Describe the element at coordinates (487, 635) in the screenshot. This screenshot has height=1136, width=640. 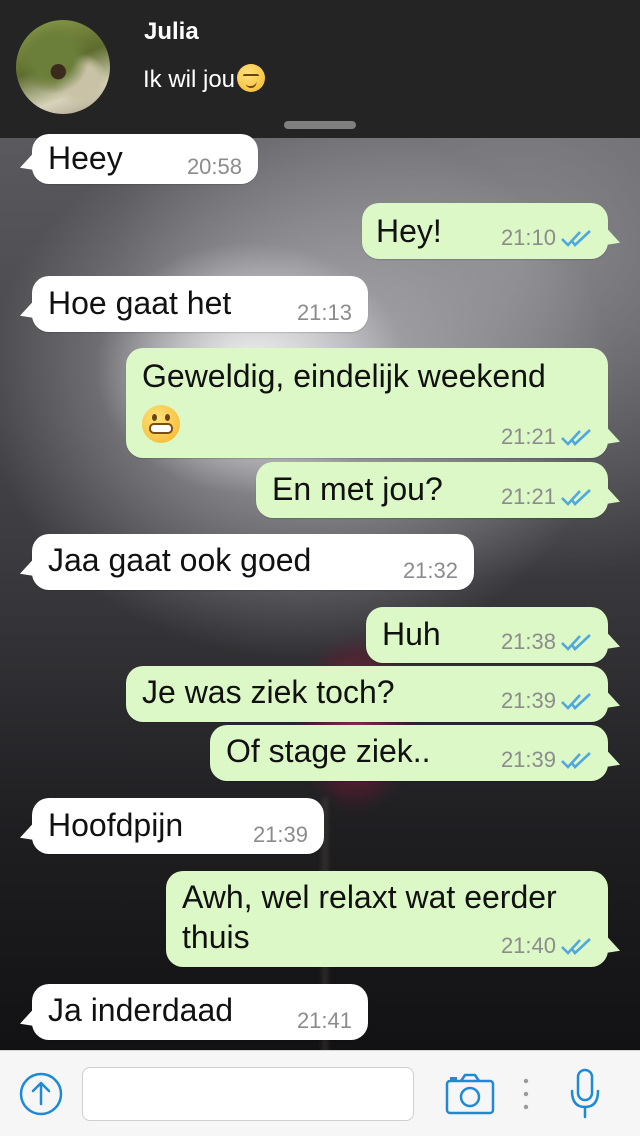
I see `message-outgoing: Huh 21:38` at that location.